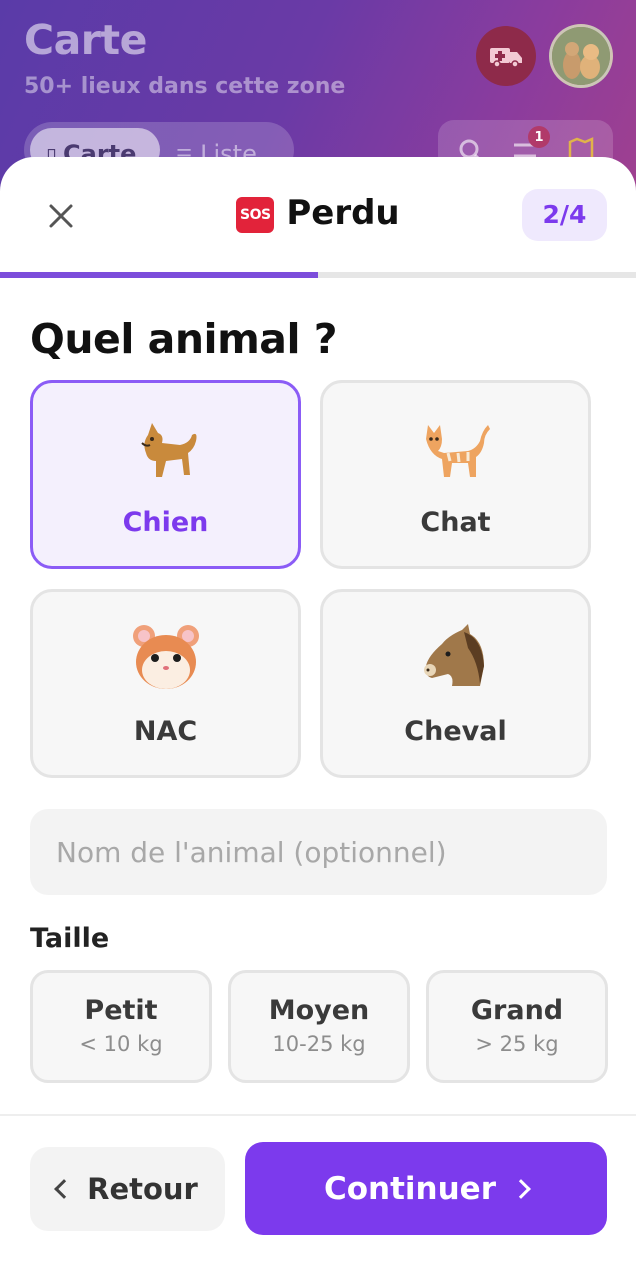  What do you see at coordinates (159, 275) in the screenshot?
I see `progress-fill` at bounding box center [159, 275].